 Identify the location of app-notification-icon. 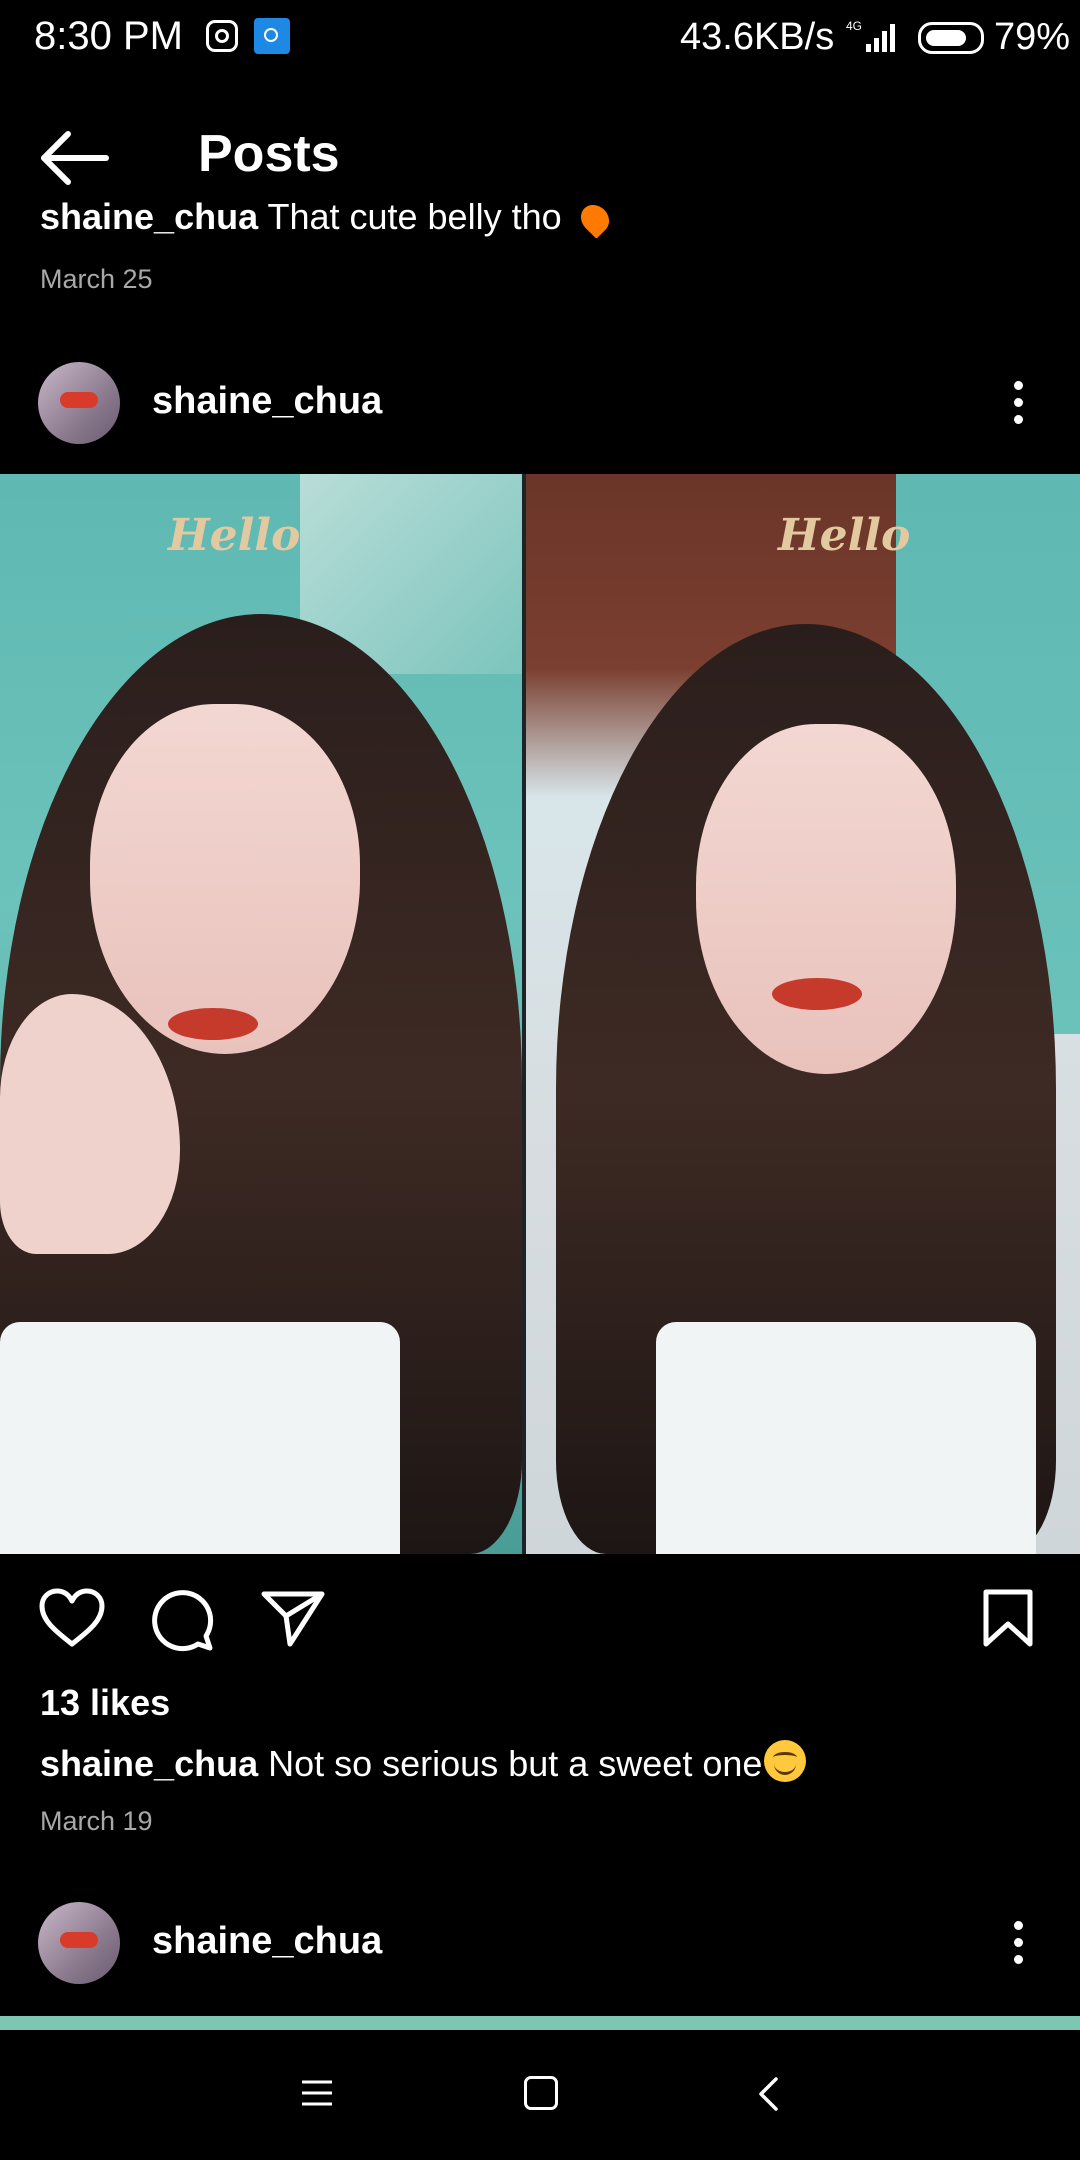
(272, 36).